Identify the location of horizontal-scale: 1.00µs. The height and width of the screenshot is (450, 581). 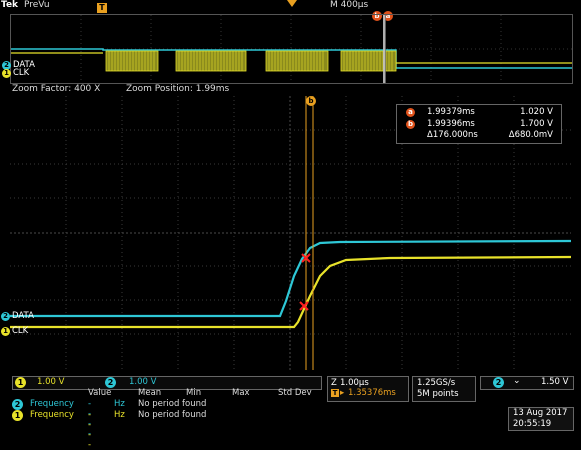
(354, 383).